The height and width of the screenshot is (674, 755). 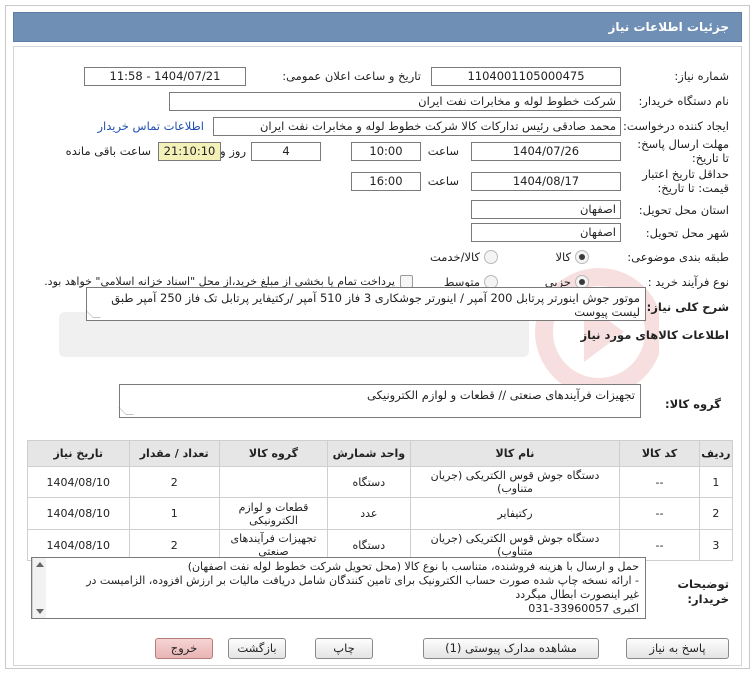 What do you see at coordinates (150, 126) in the screenshot?
I see `buyer-contact-link: اطلاعات تماس خریدار` at bounding box center [150, 126].